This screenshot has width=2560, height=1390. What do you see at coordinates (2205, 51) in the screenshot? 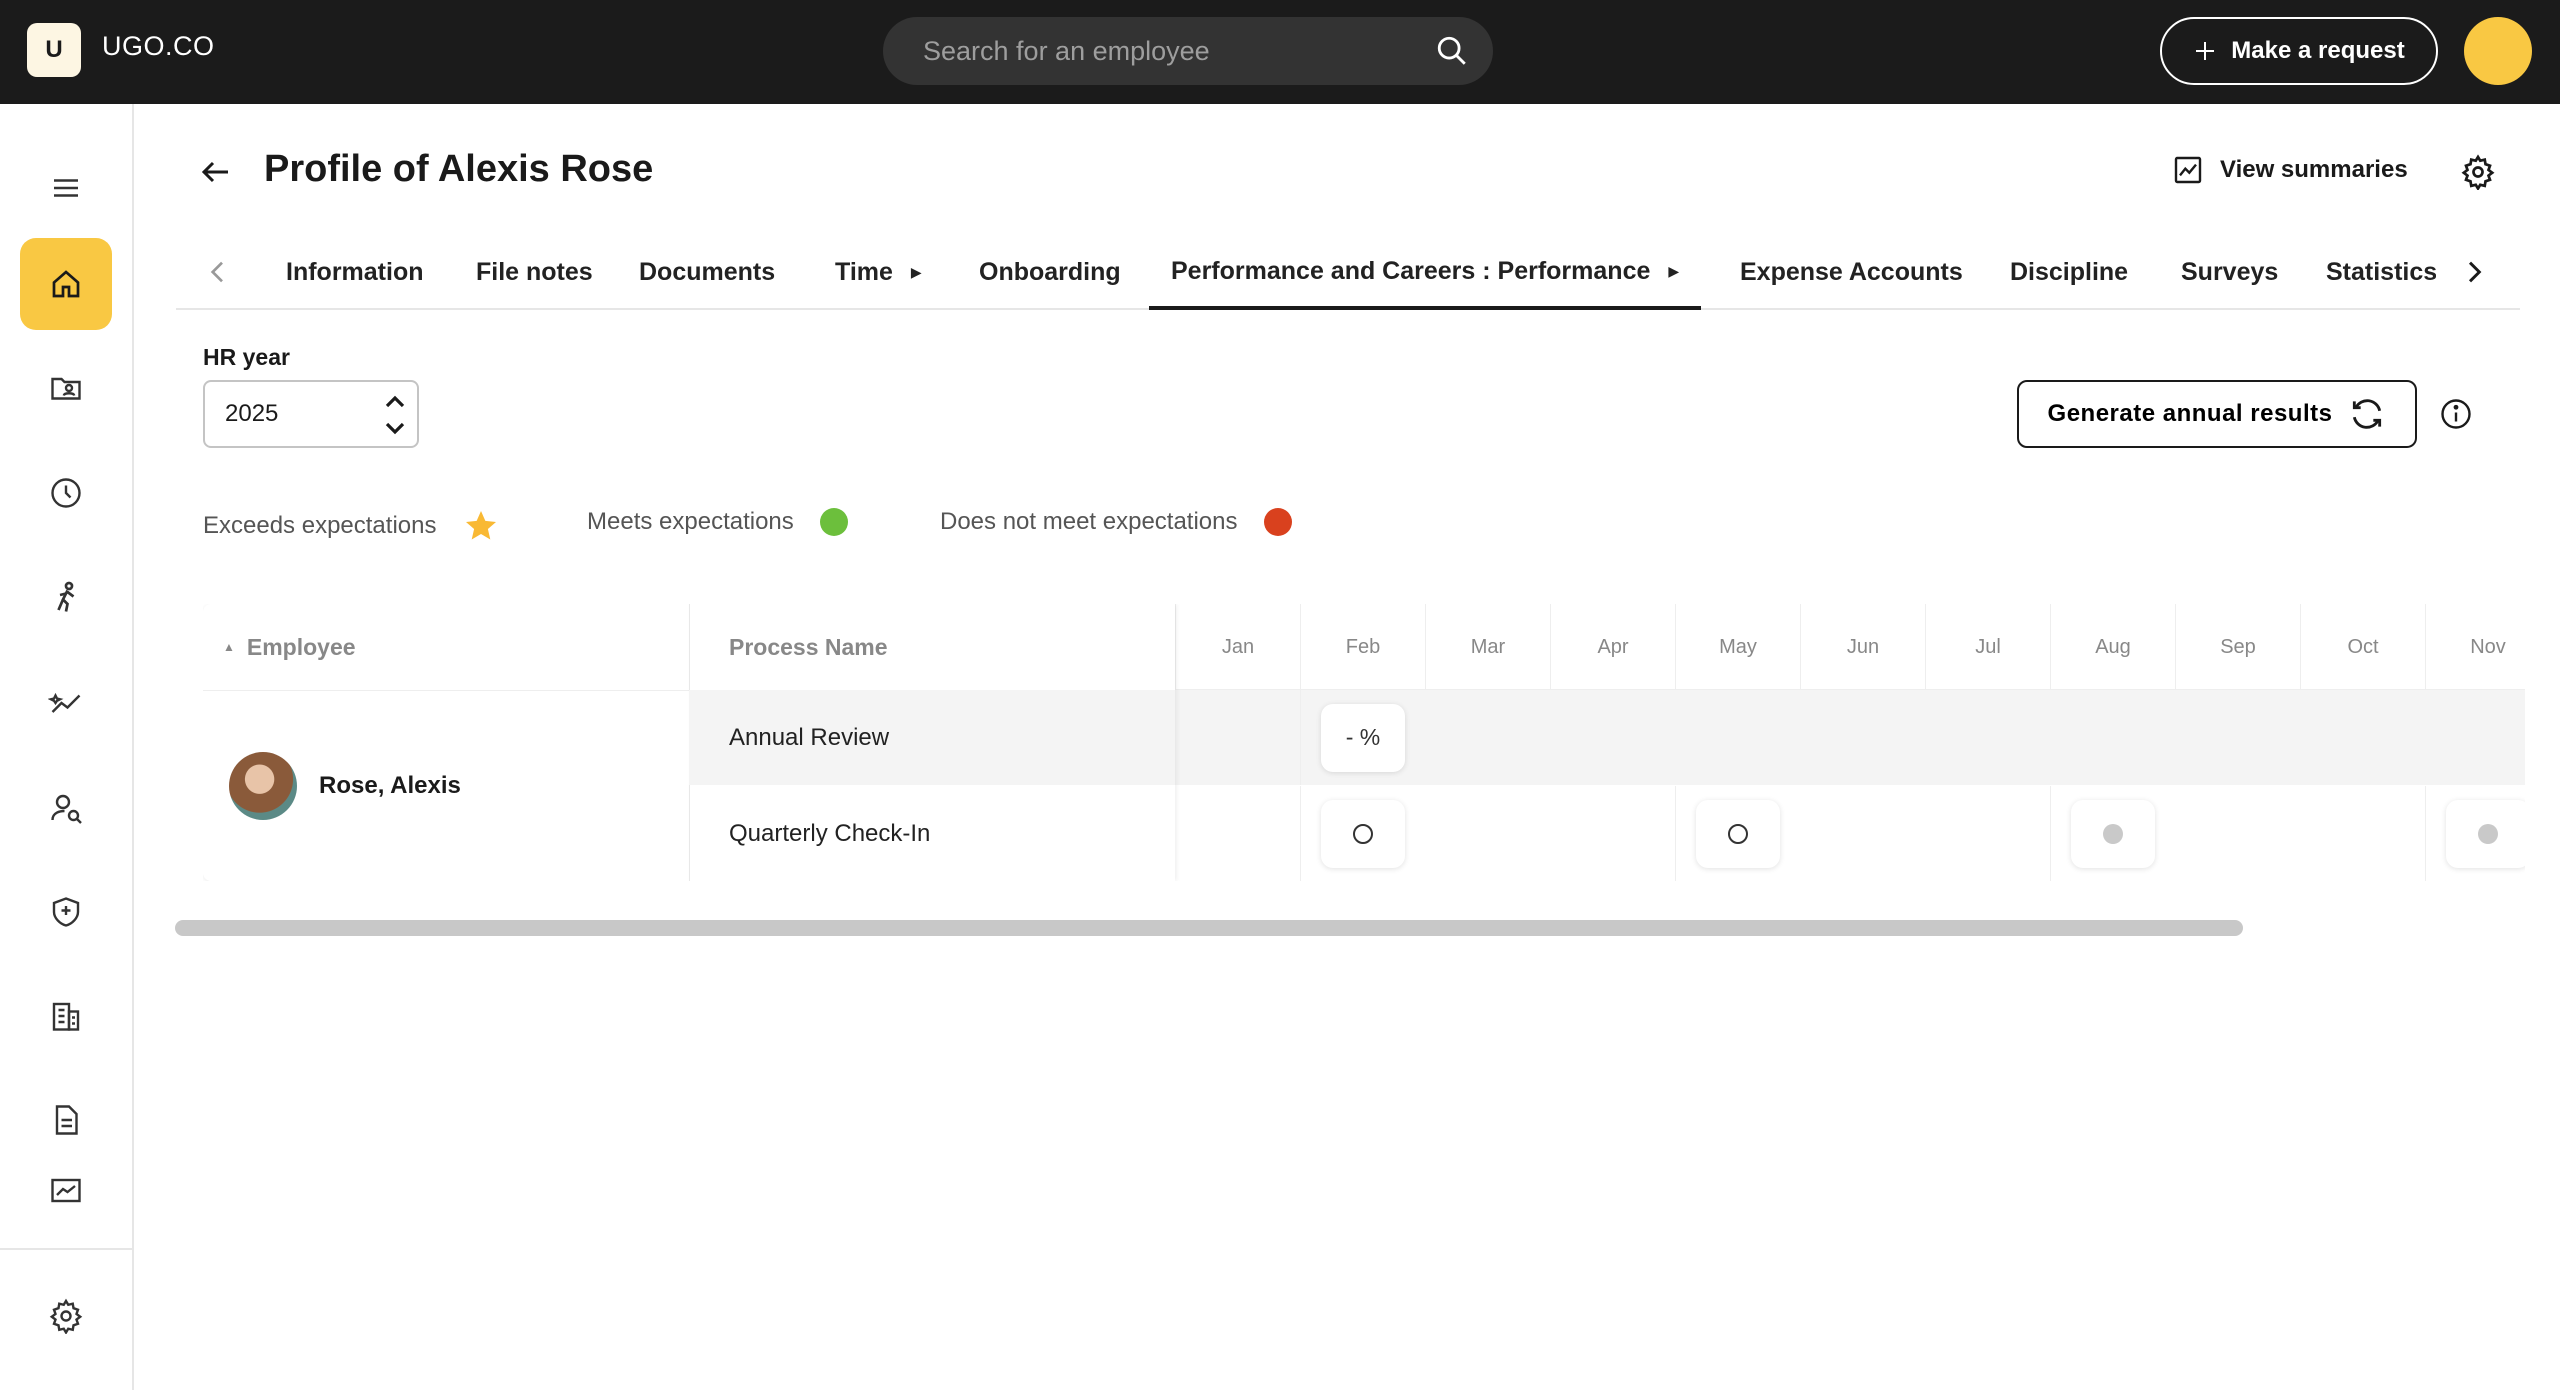
I see `plus-icon` at bounding box center [2205, 51].